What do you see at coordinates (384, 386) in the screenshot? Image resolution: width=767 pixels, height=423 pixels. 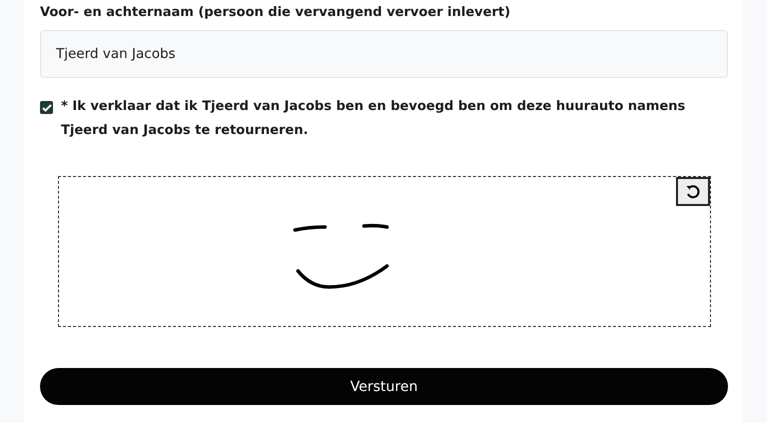 I see `submit-button: Versturen` at bounding box center [384, 386].